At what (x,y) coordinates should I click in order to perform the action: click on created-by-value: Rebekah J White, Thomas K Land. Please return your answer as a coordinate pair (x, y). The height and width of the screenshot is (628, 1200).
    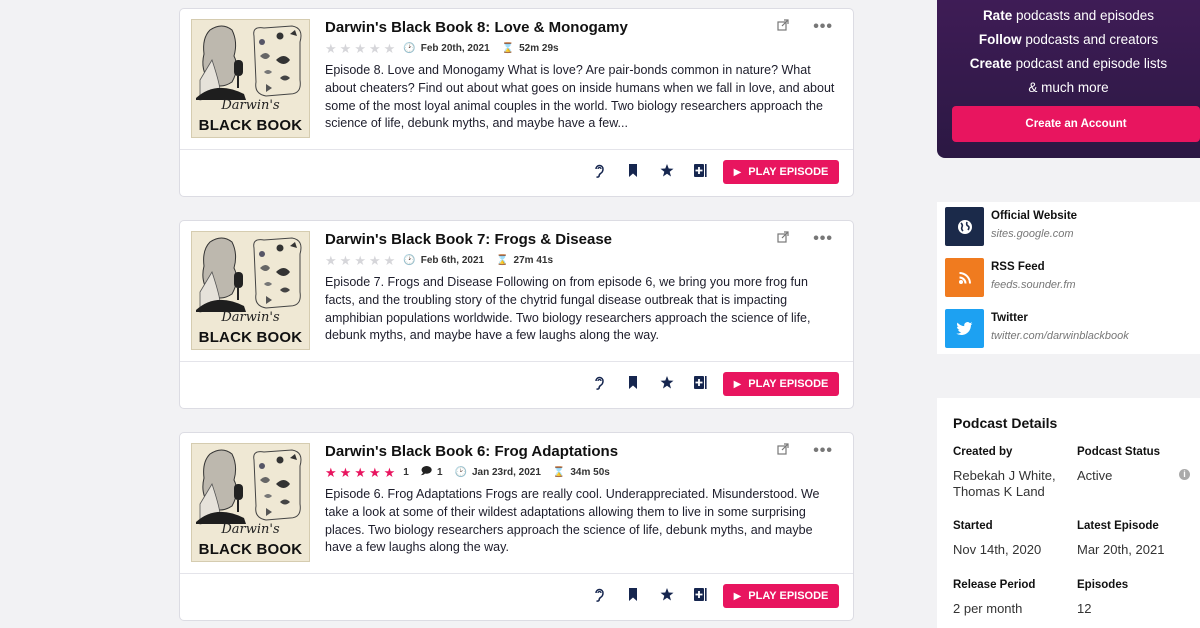
    Looking at the image, I should click on (1004, 483).